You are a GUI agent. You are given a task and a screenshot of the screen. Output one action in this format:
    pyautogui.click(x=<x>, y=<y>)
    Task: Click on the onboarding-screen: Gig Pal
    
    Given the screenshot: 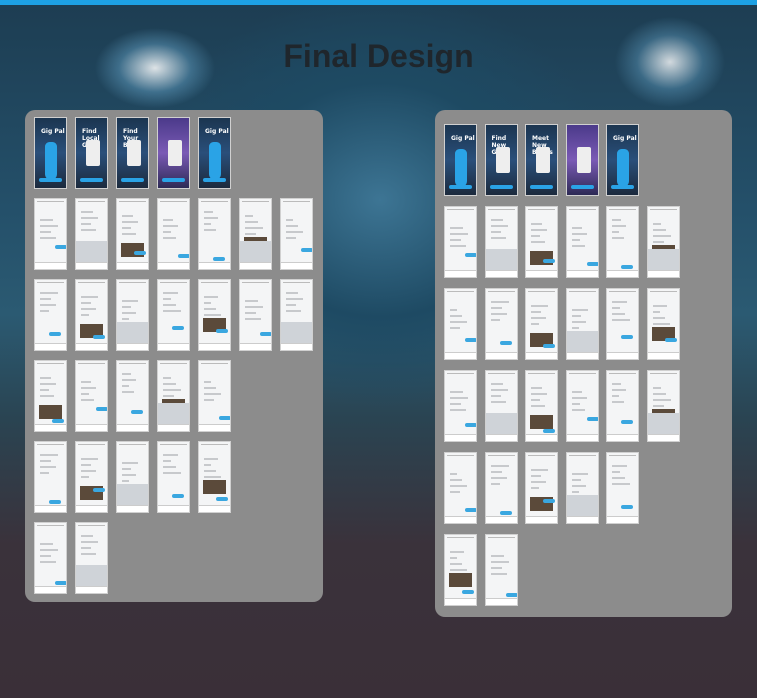 What is the action you would take?
    pyautogui.click(x=50, y=153)
    